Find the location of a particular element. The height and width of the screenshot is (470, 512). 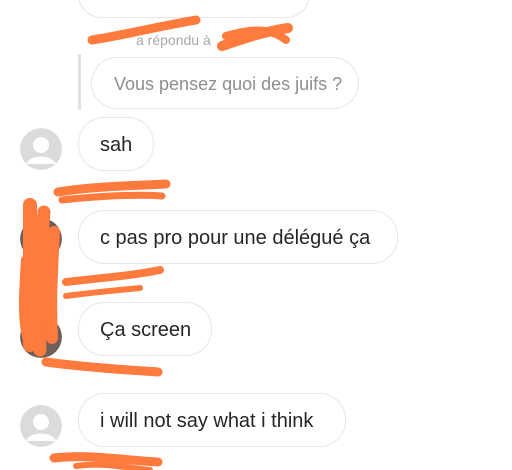

message-text: sah is located at coordinates (116, 145).